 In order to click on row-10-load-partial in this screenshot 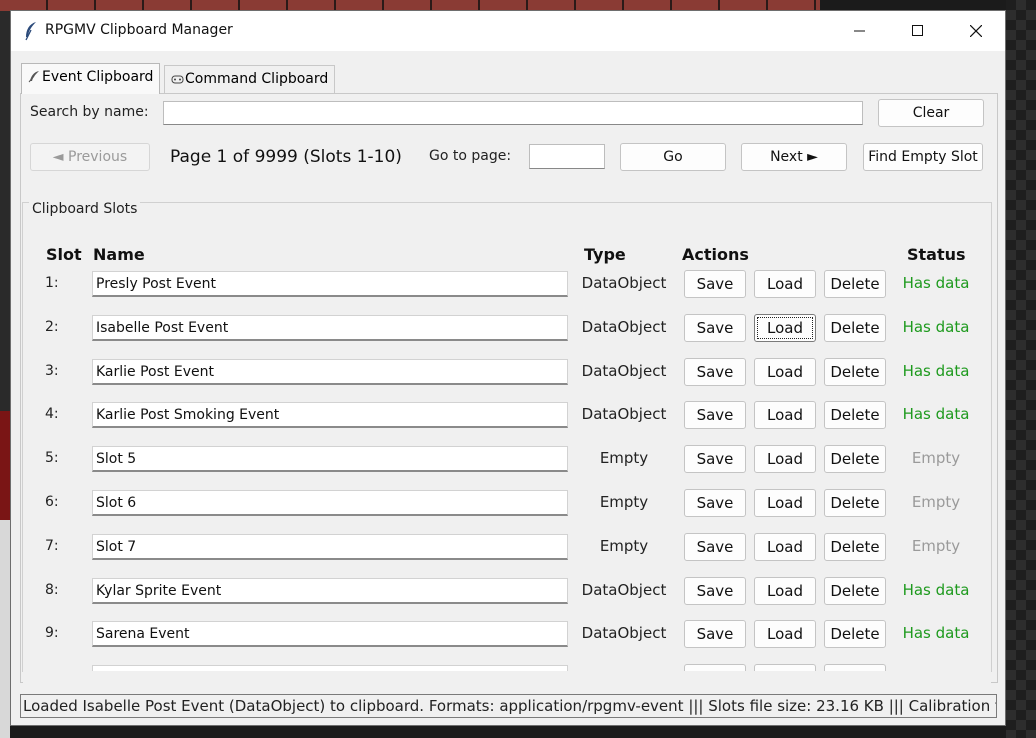, I will do `click(785, 667)`.